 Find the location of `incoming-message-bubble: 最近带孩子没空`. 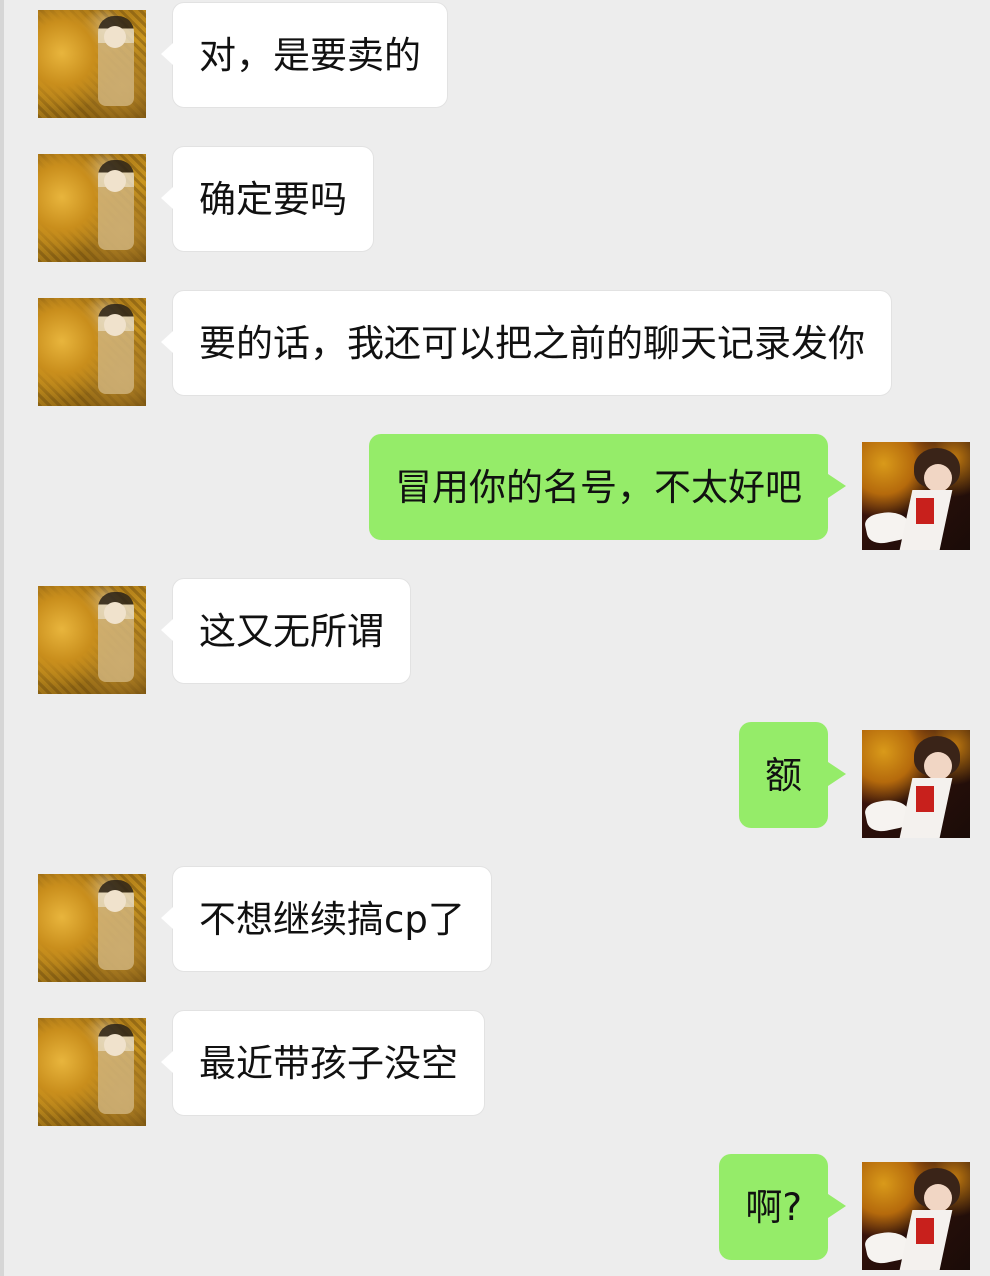

incoming-message-bubble: 最近带孩子没空 is located at coordinates (323, 1063).